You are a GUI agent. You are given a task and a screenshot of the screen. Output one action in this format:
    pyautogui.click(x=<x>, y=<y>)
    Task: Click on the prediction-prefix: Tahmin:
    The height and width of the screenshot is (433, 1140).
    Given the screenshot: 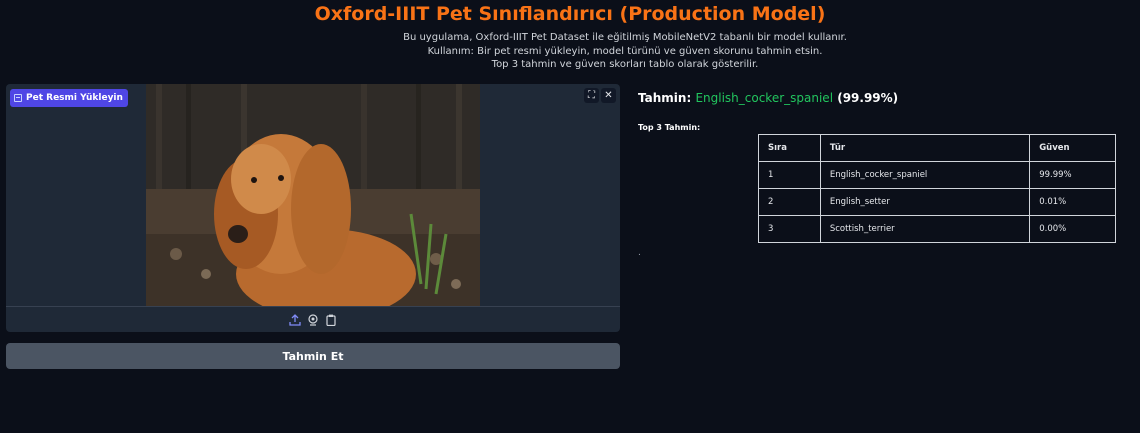 What is the action you would take?
    pyautogui.click(x=665, y=98)
    